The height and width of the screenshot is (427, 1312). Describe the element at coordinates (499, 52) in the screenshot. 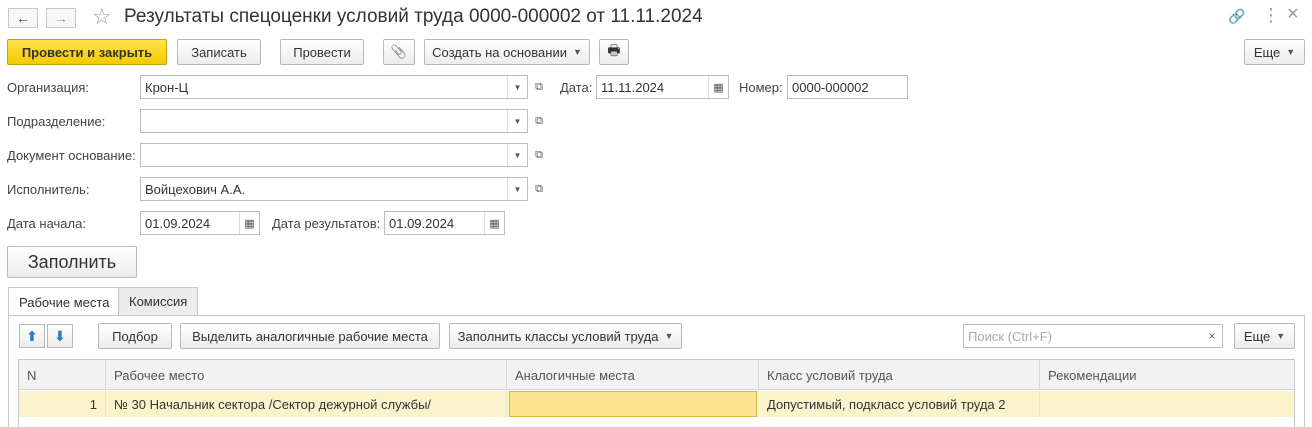

I see `create-based-on-label: Создать на основании` at that location.